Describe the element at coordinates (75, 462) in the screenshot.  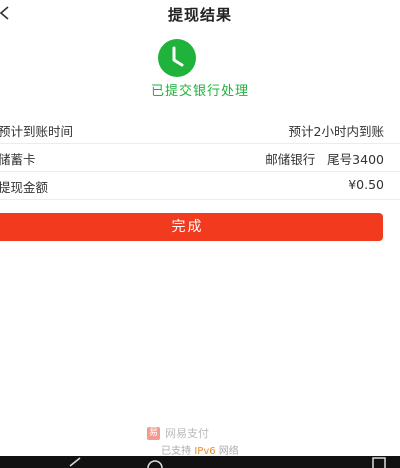
I see `back-nav-icon` at that location.